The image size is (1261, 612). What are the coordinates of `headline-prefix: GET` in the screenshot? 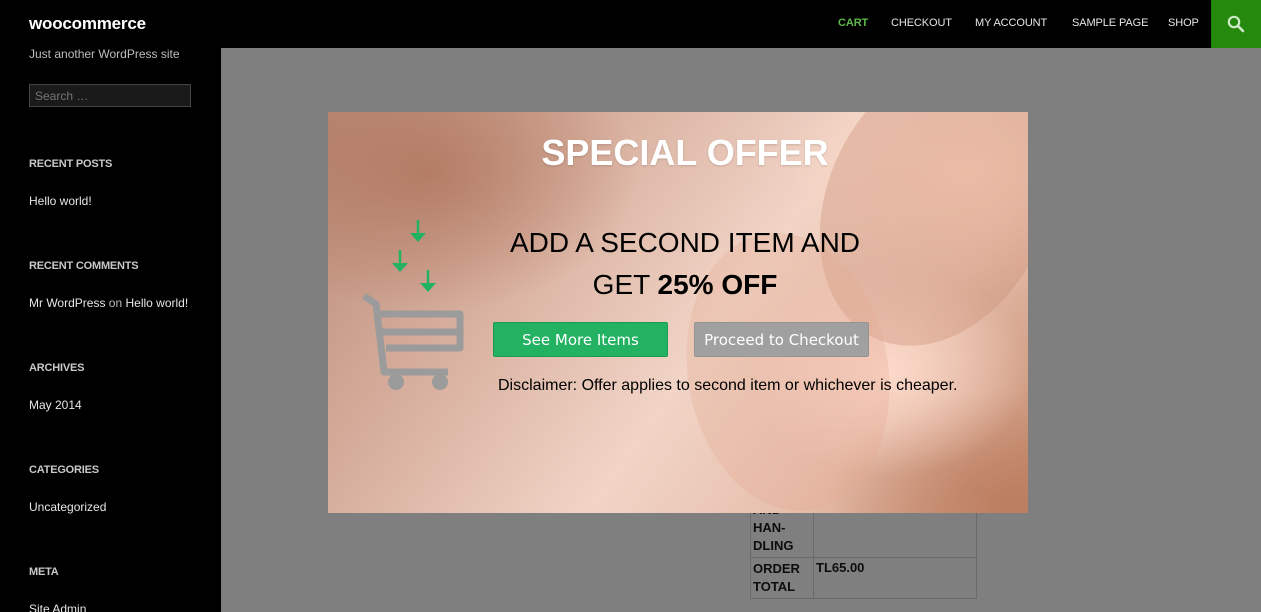 It's located at (625, 284).